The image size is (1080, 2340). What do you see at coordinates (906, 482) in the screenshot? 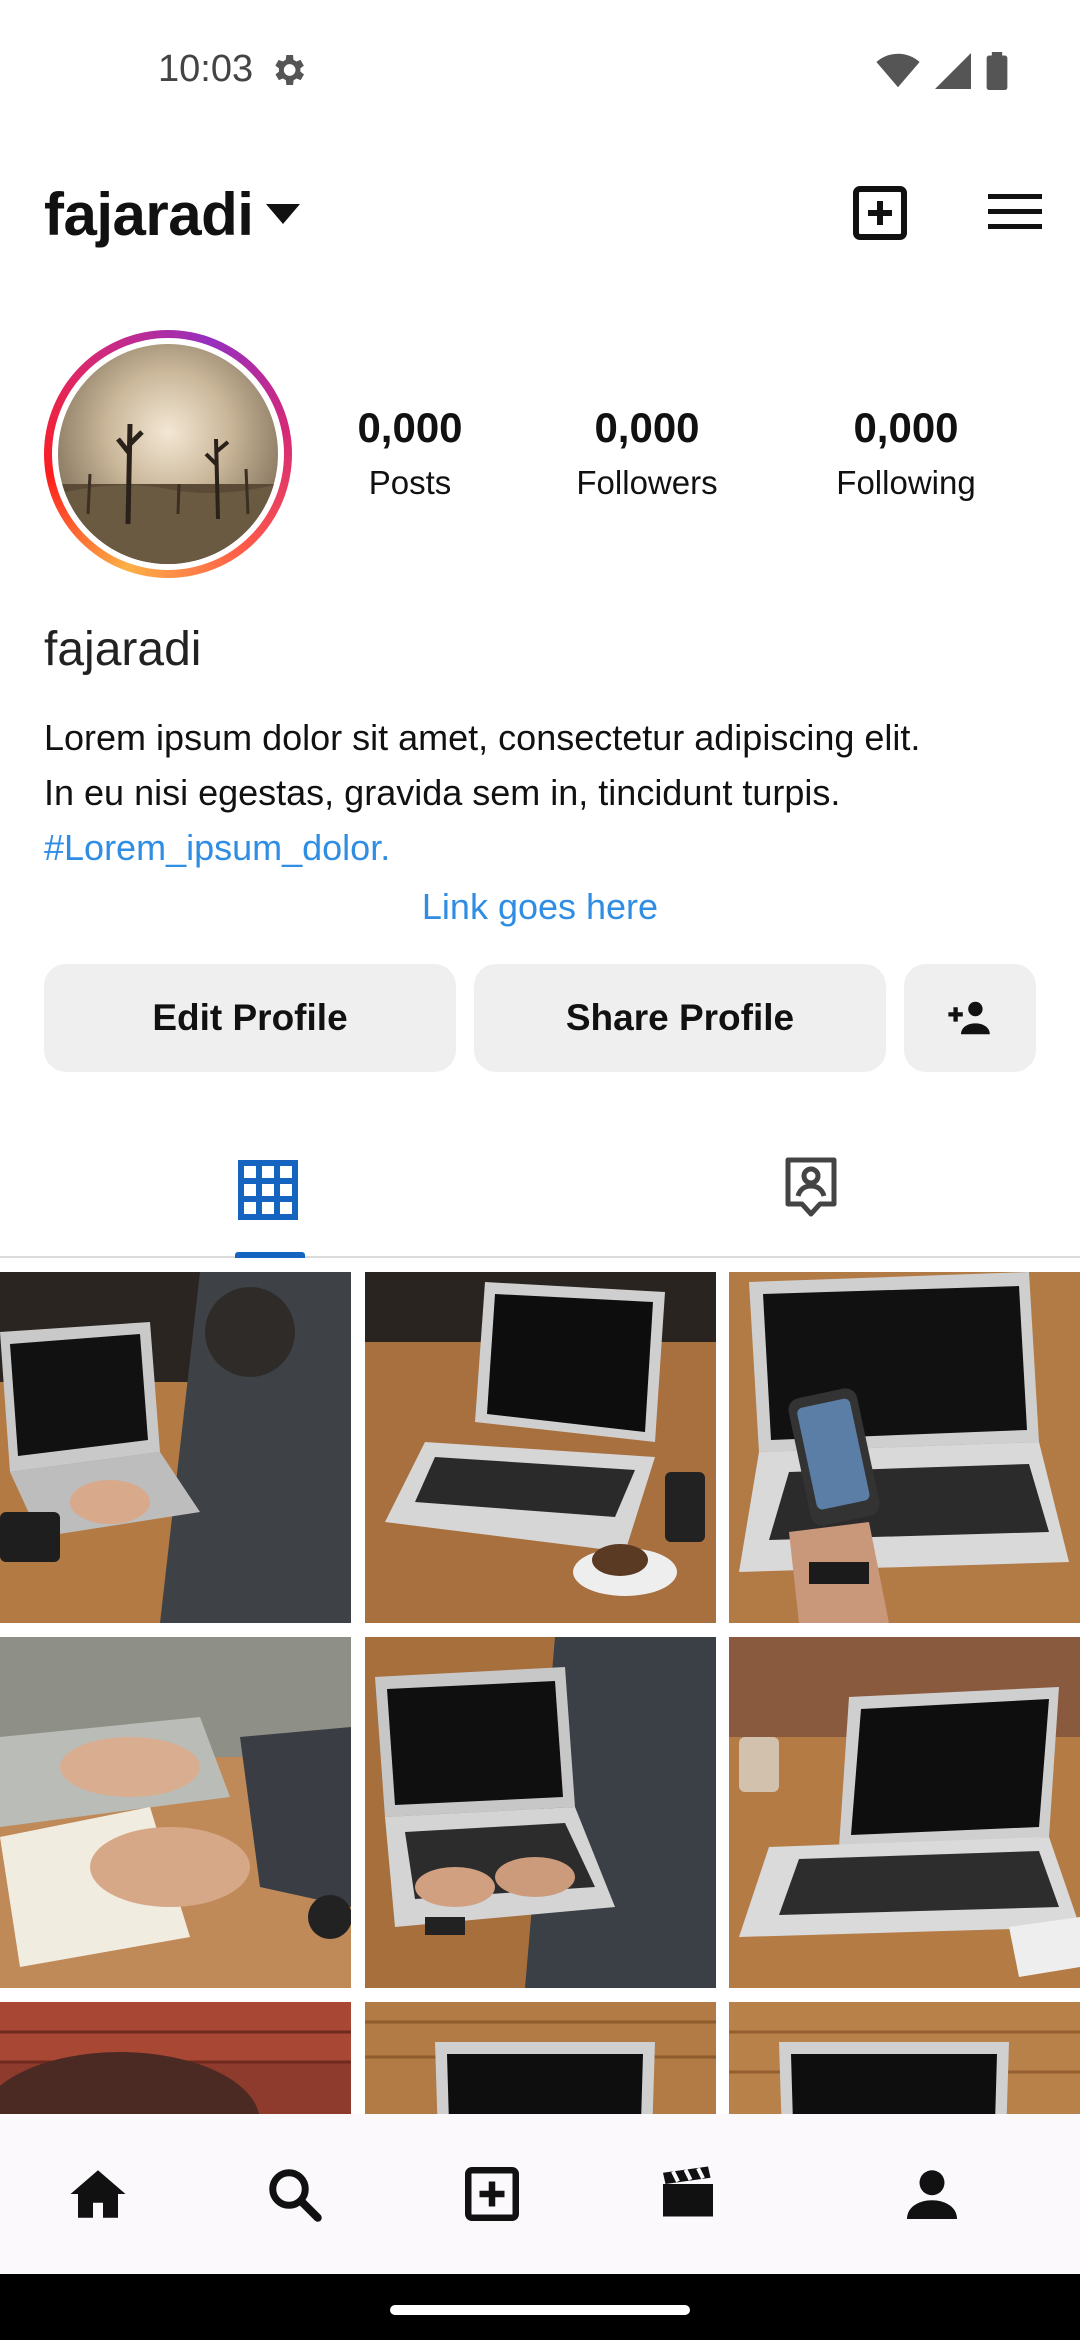
I see `stat-label: Following` at bounding box center [906, 482].